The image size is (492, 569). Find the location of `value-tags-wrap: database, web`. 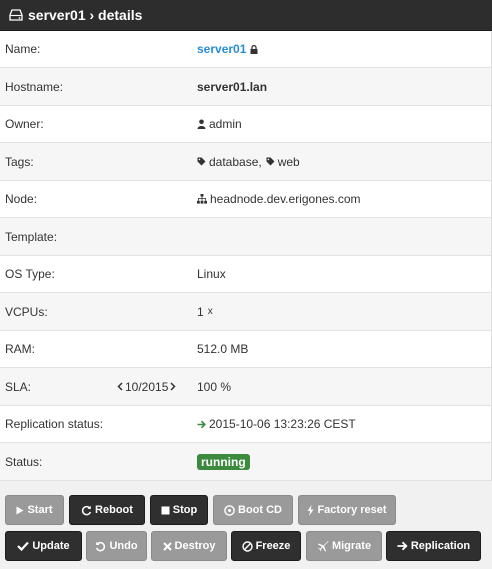

value-tags-wrap: database, web is located at coordinates (248, 162).